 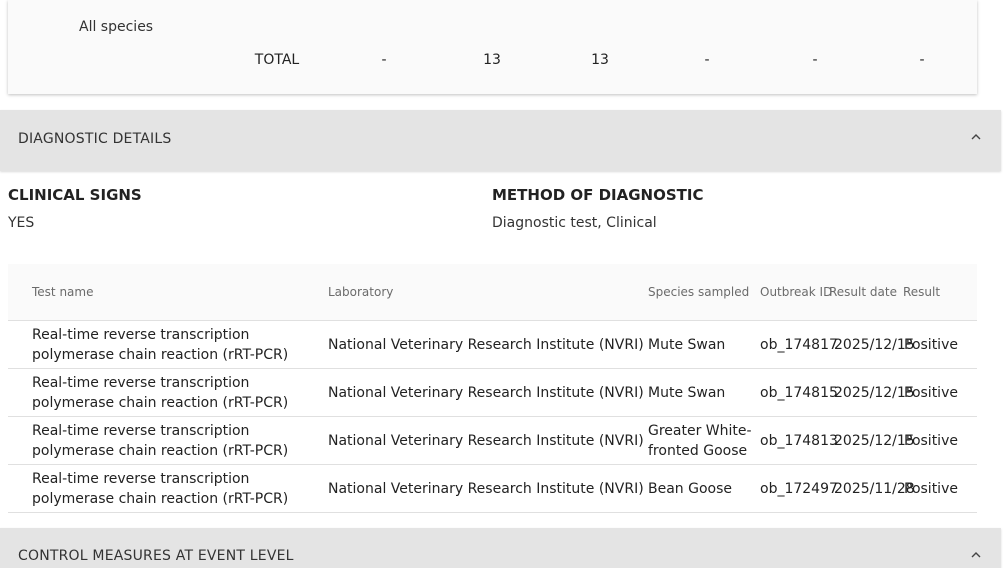 What do you see at coordinates (574, 223) in the screenshot?
I see `method-of-diagnostic-value: Diagnostic test, Clinical` at bounding box center [574, 223].